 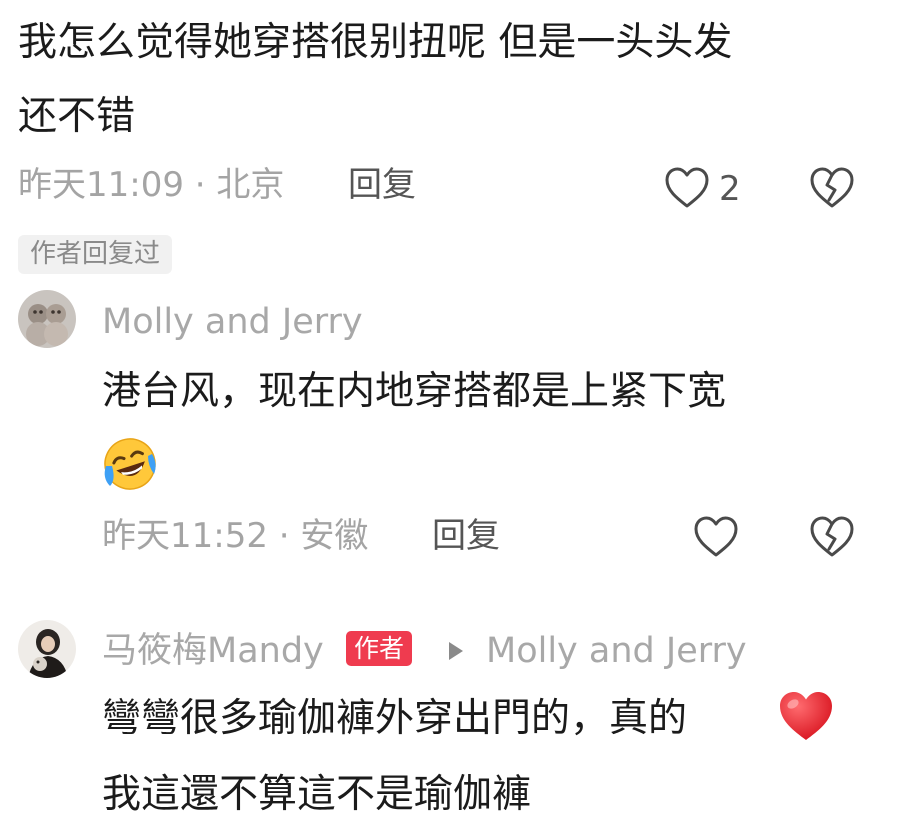 I want to click on red-heart-emoji-icon, so click(x=806, y=716).